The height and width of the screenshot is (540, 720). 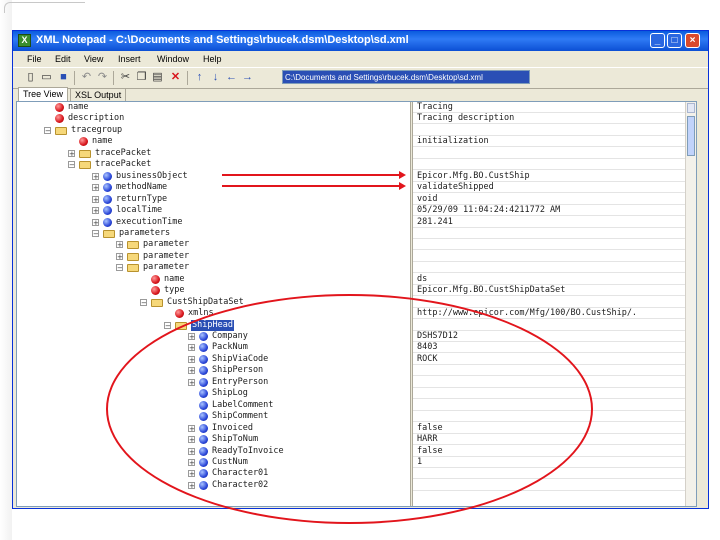 What do you see at coordinates (553, 142) in the screenshot?
I see `value-cell: initialization` at bounding box center [553, 142].